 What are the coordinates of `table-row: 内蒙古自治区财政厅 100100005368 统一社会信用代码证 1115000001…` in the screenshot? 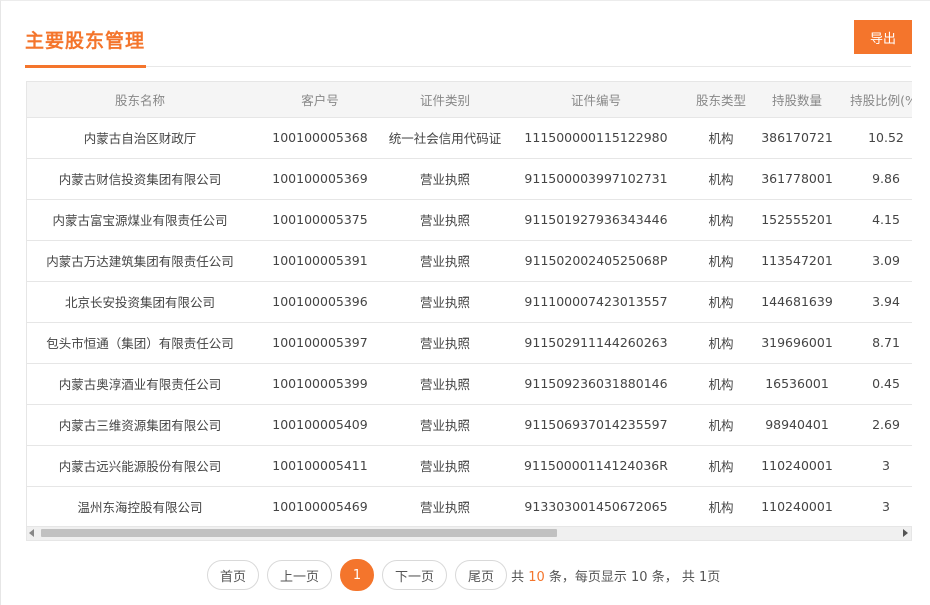 It's located at (469, 138).